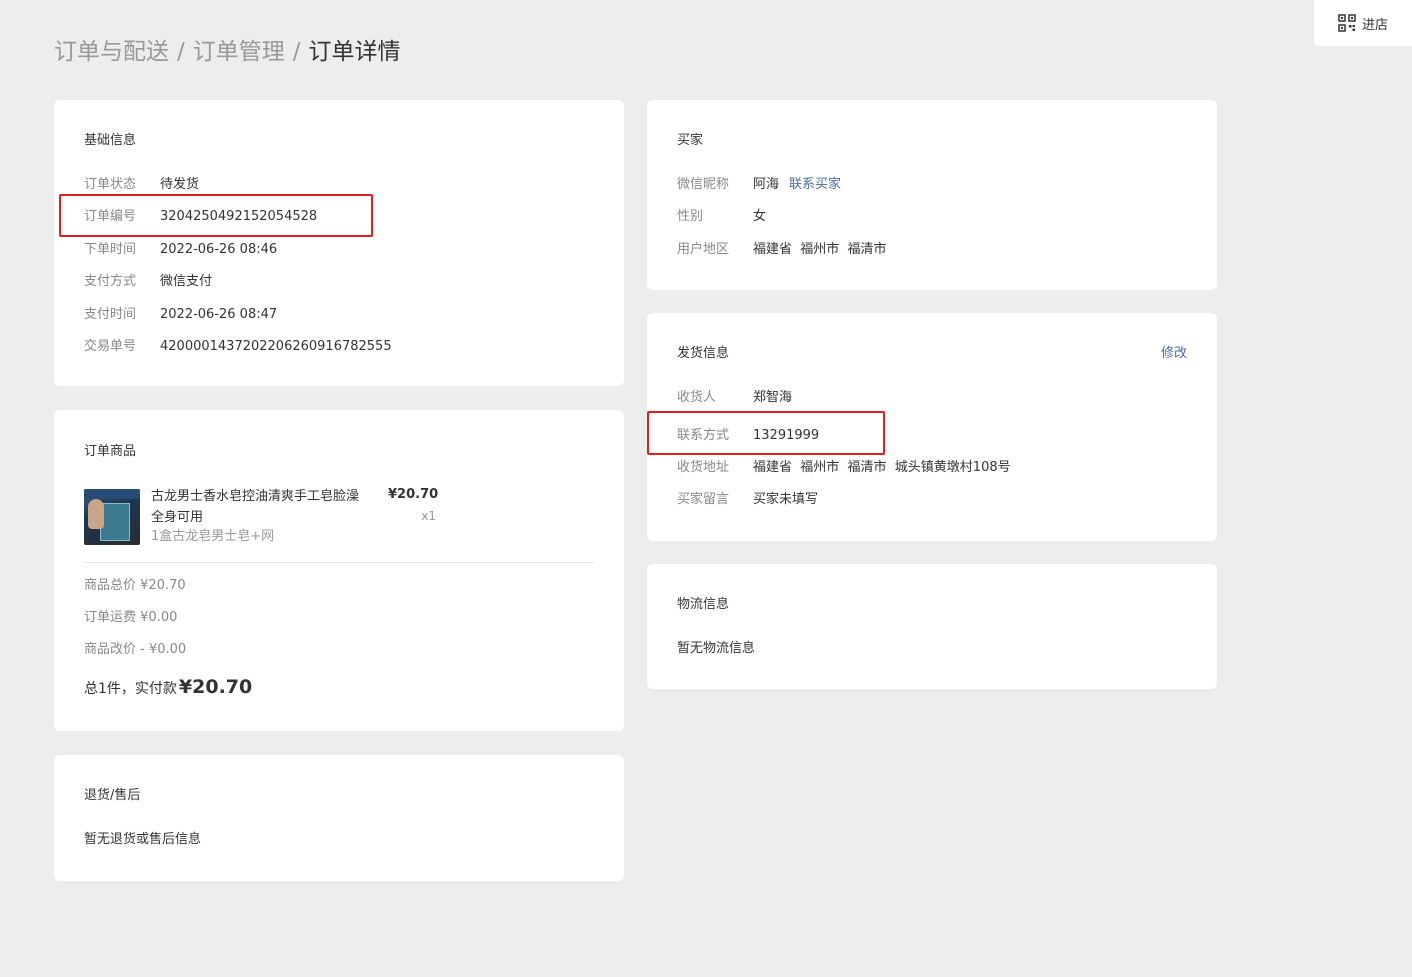 Image resolution: width=1412 pixels, height=977 pixels. I want to click on order-goods-title: 订单商品, so click(110, 451).